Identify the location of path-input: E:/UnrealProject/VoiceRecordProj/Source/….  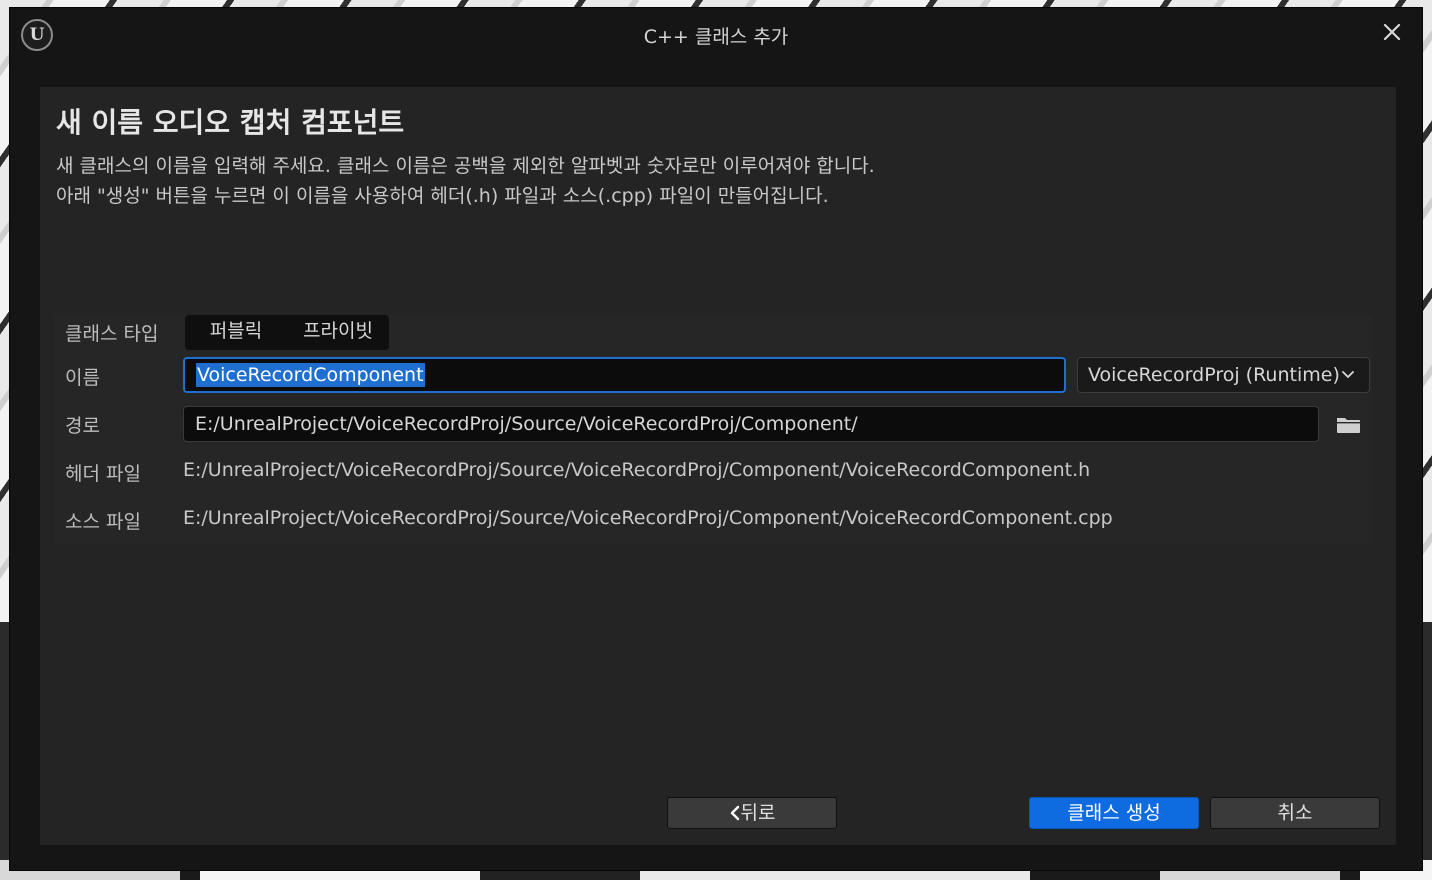
(751, 424).